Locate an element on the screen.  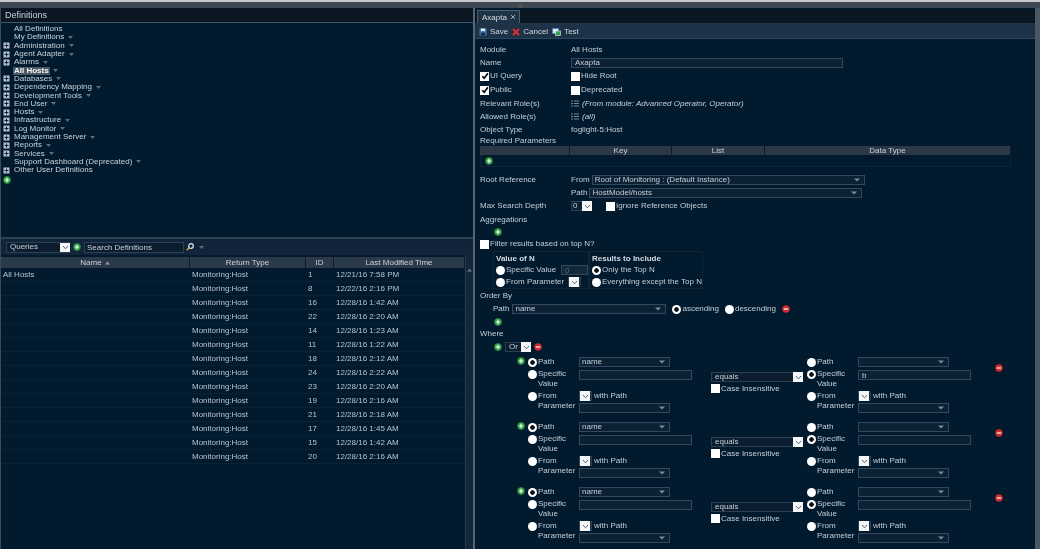
name-field: Axapta is located at coordinates (707, 62).